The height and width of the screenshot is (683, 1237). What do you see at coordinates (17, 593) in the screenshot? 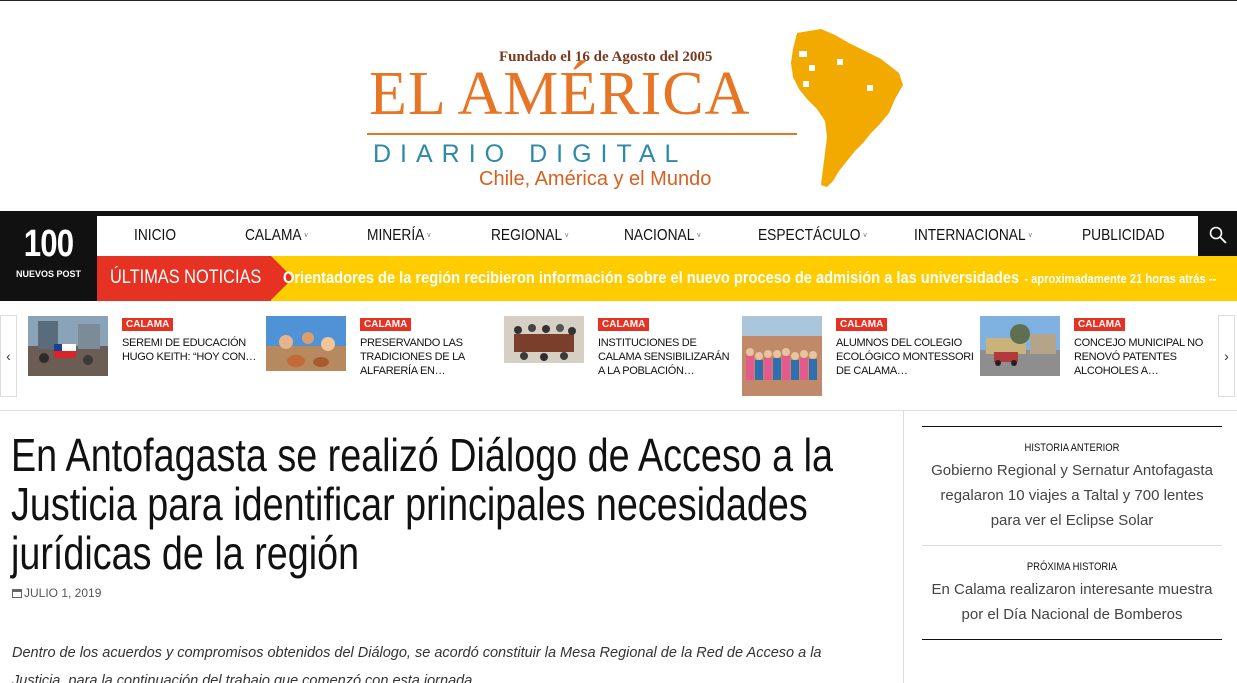
I see `calendar-icon` at bounding box center [17, 593].